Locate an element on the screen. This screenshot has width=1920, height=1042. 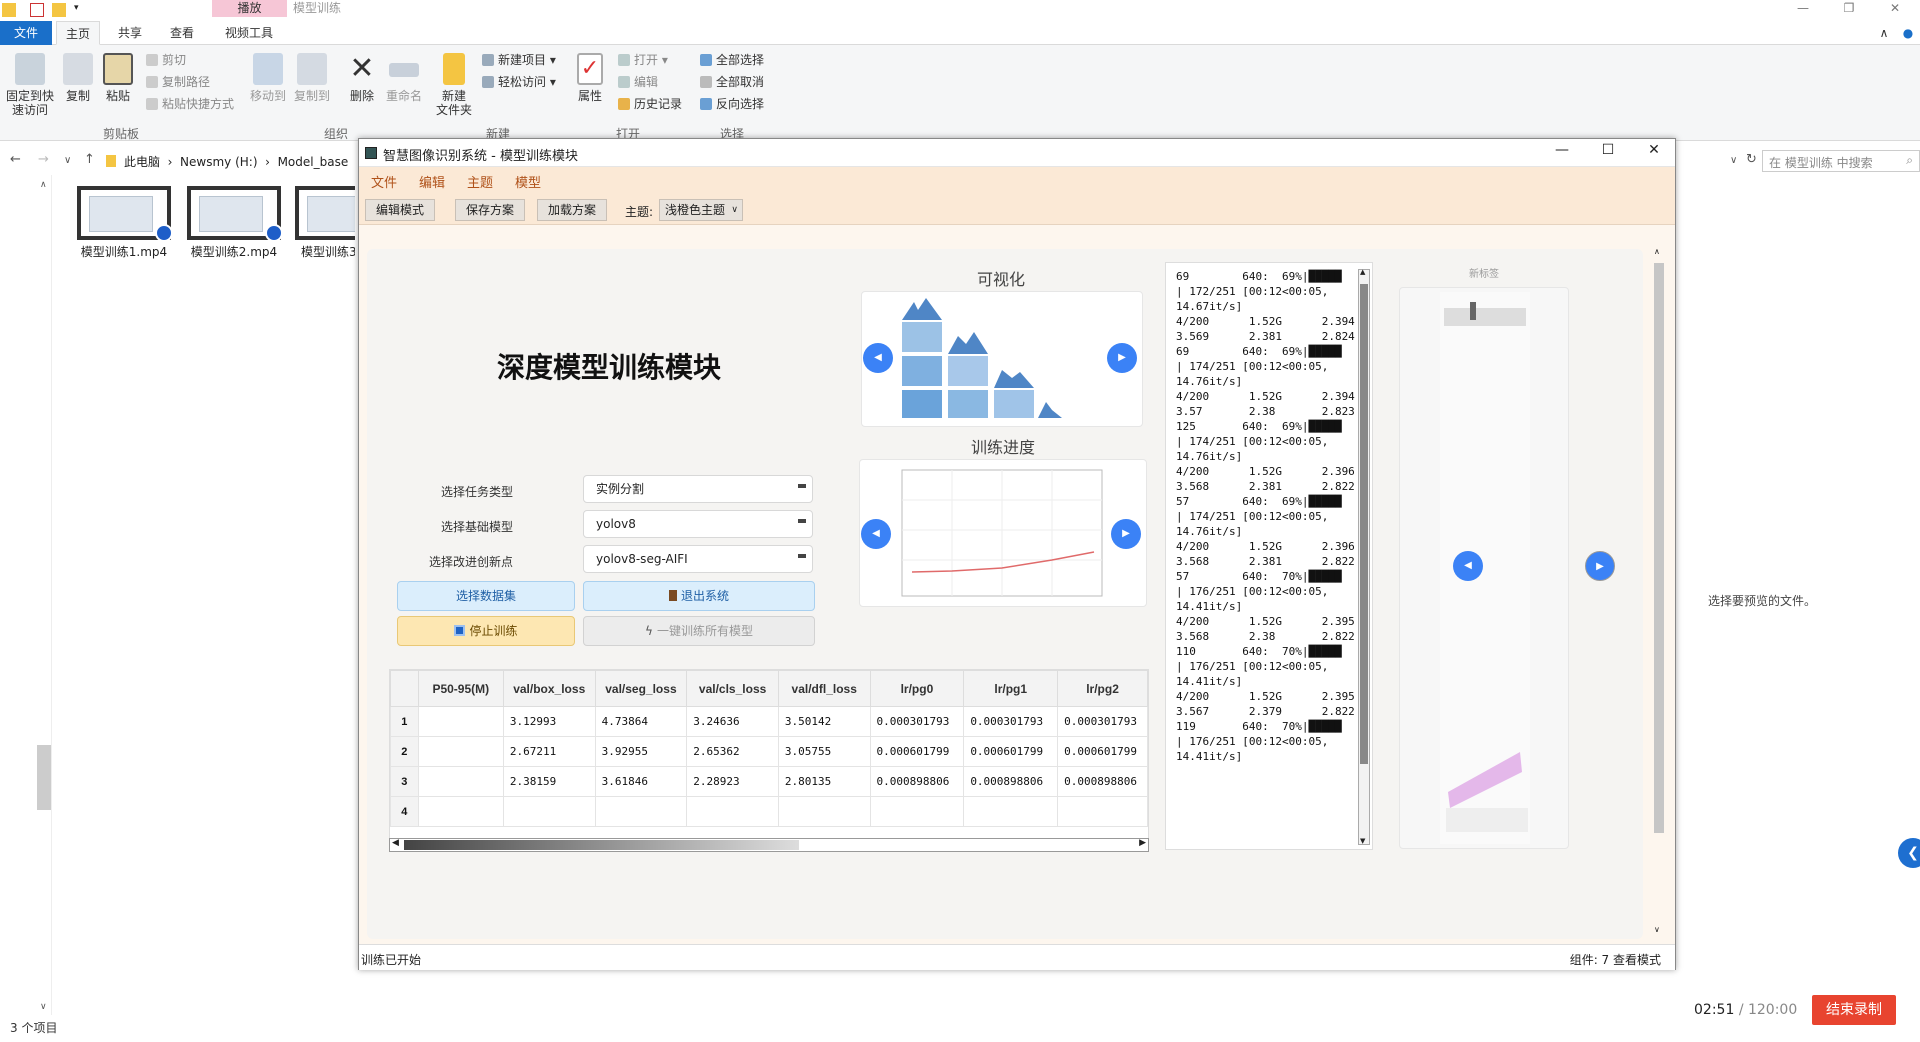
tab-view: 查看 is located at coordinates (182, 33).